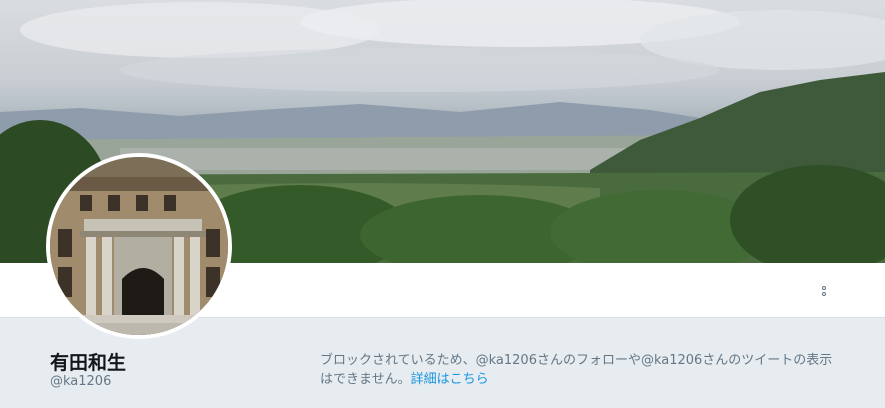 The width and height of the screenshot is (885, 408). I want to click on profile-avatar, so click(139, 246).